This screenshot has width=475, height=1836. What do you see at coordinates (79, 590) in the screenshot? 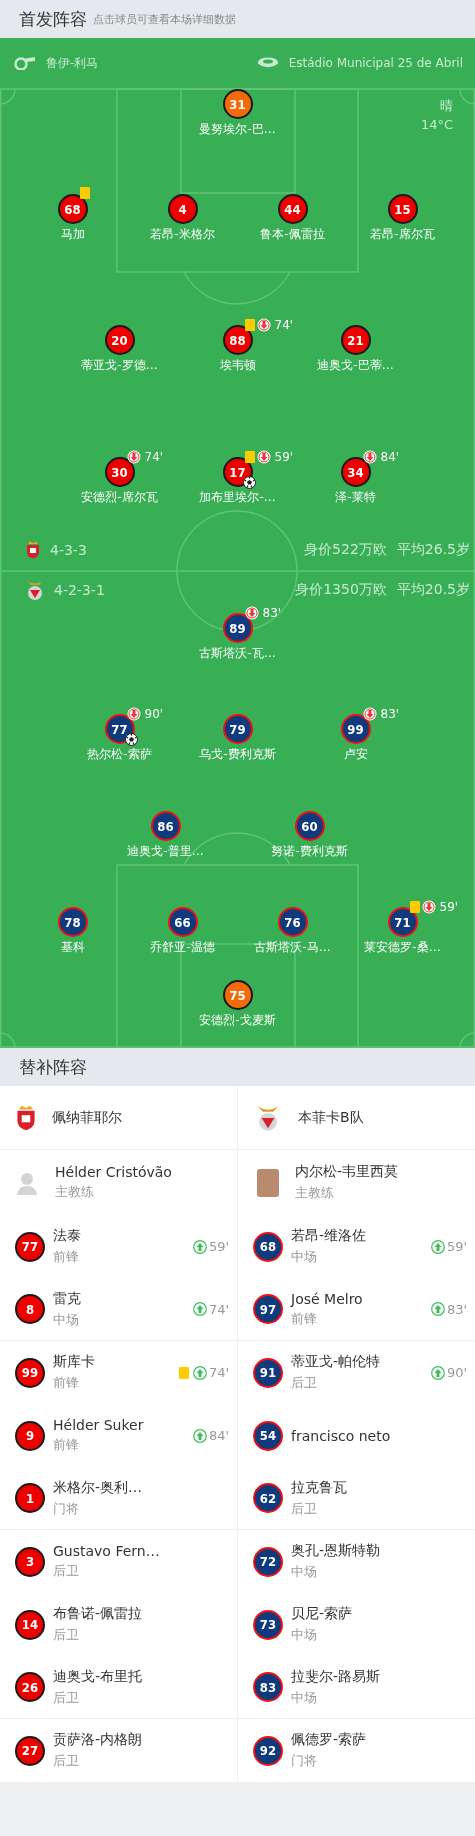
I see `formation-text: 4-2-3-1` at bounding box center [79, 590].